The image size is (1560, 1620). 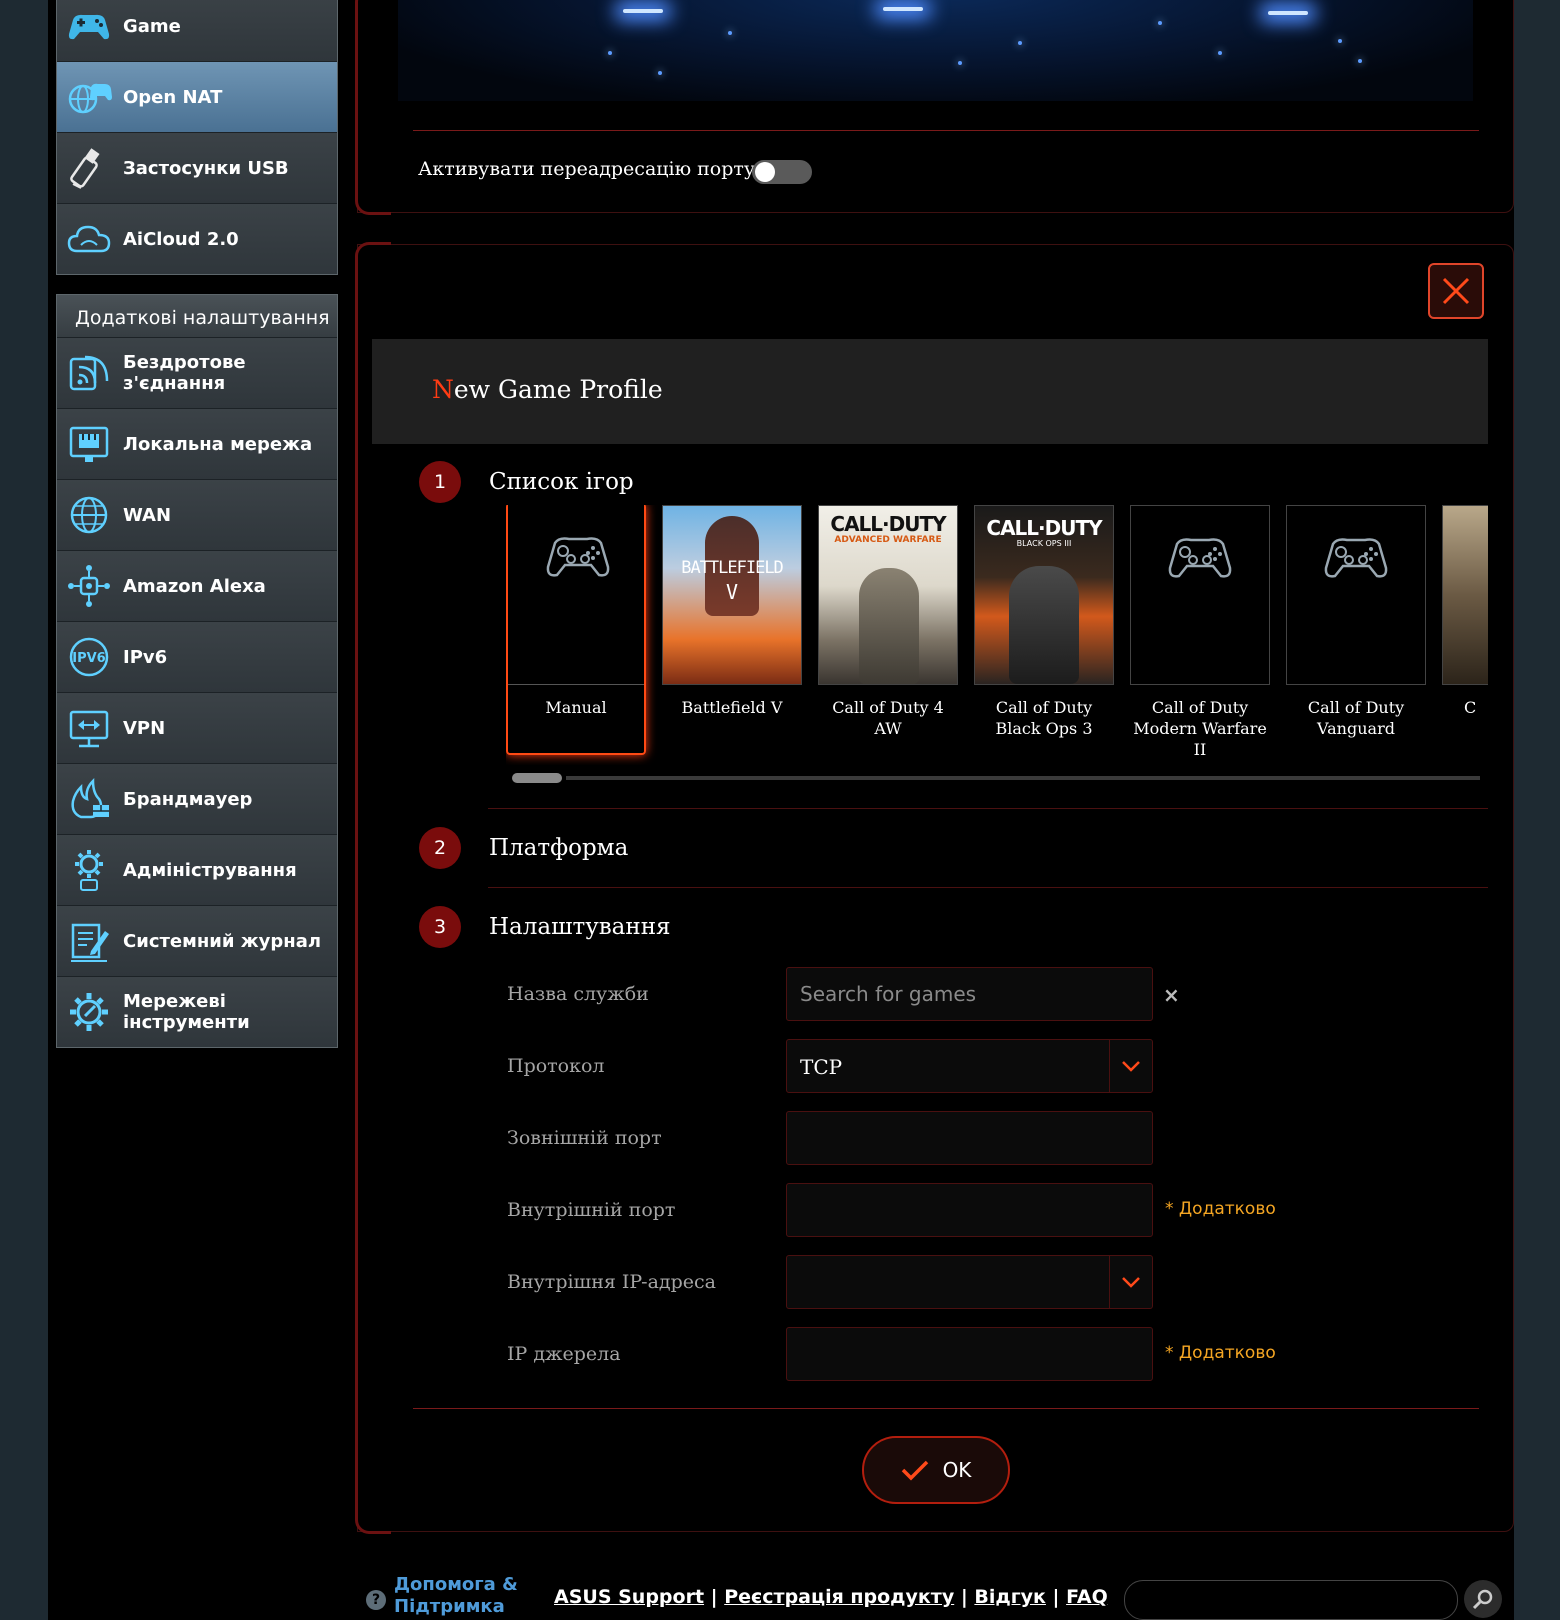 I want to click on game-card-cod-mw2: Call of Duty Modern Warfare II, so click(x=1200, y=635).